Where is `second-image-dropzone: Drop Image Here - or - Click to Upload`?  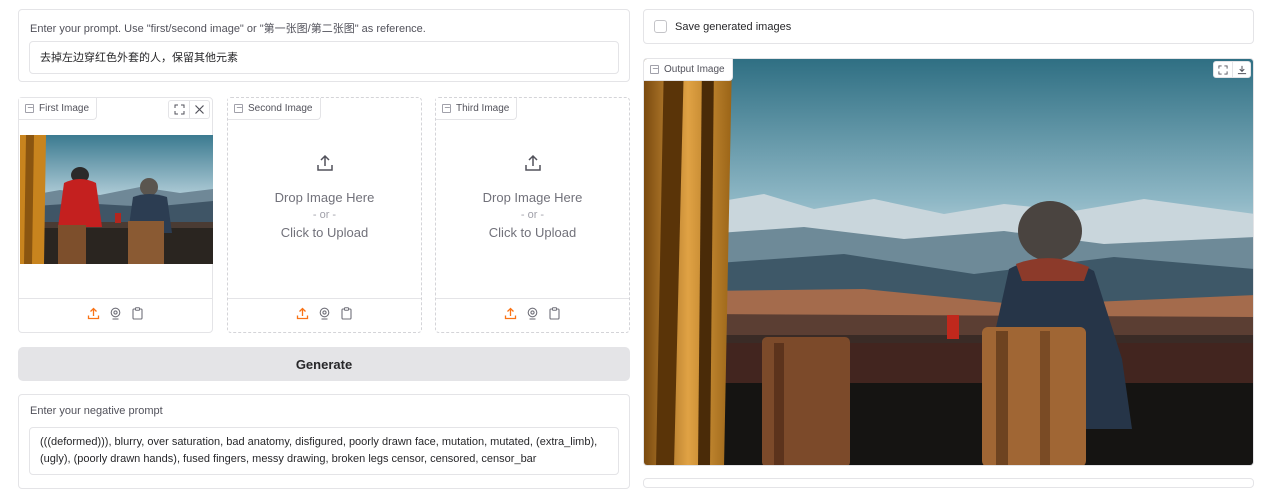 second-image-dropzone: Drop Image Here - or - Click to Upload is located at coordinates (324, 196).